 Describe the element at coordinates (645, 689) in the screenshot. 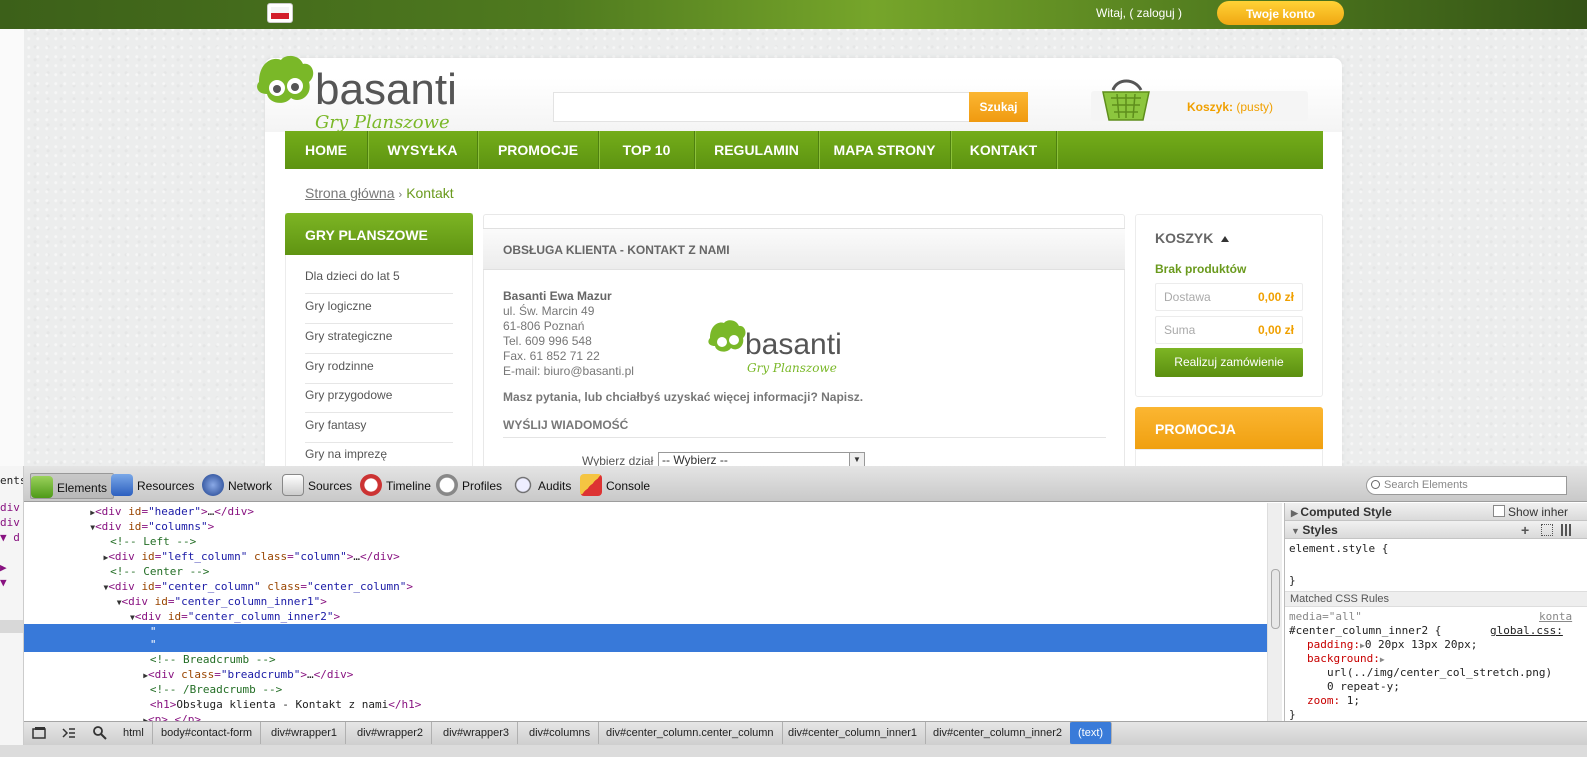

I see `dom-line: <!-- /Breadcrumb -->` at that location.